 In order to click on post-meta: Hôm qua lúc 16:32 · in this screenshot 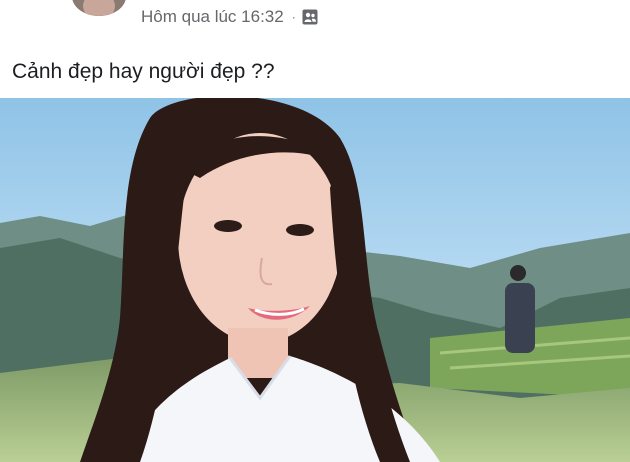, I will do `click(229, 17)`.